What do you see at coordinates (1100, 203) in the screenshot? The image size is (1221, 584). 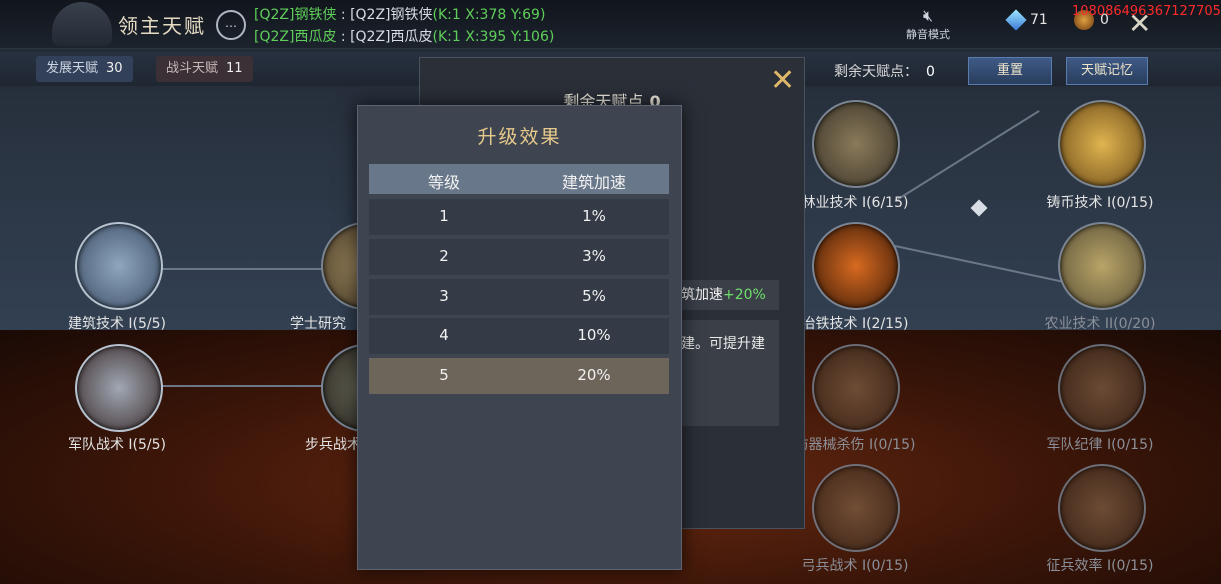 I see `talent-label: 铸币技术 I(0/15)` at bounding box center [1100, 203].